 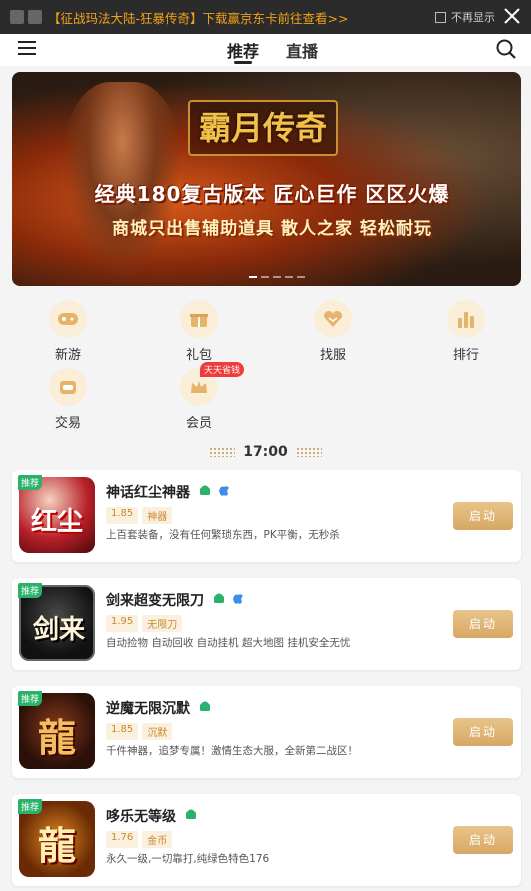 I want to click on quick-item-new-games: 新游, so click(x=68, y=331).